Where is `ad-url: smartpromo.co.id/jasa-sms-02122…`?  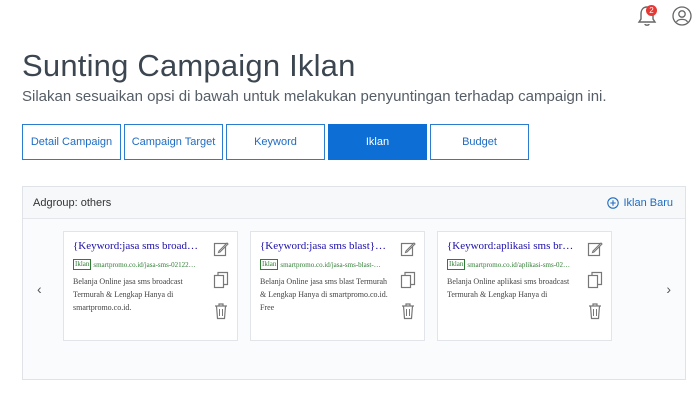
ad-url: smartpromo.co.id/jasa-sms-02122… is located at coordinates (144, 264).